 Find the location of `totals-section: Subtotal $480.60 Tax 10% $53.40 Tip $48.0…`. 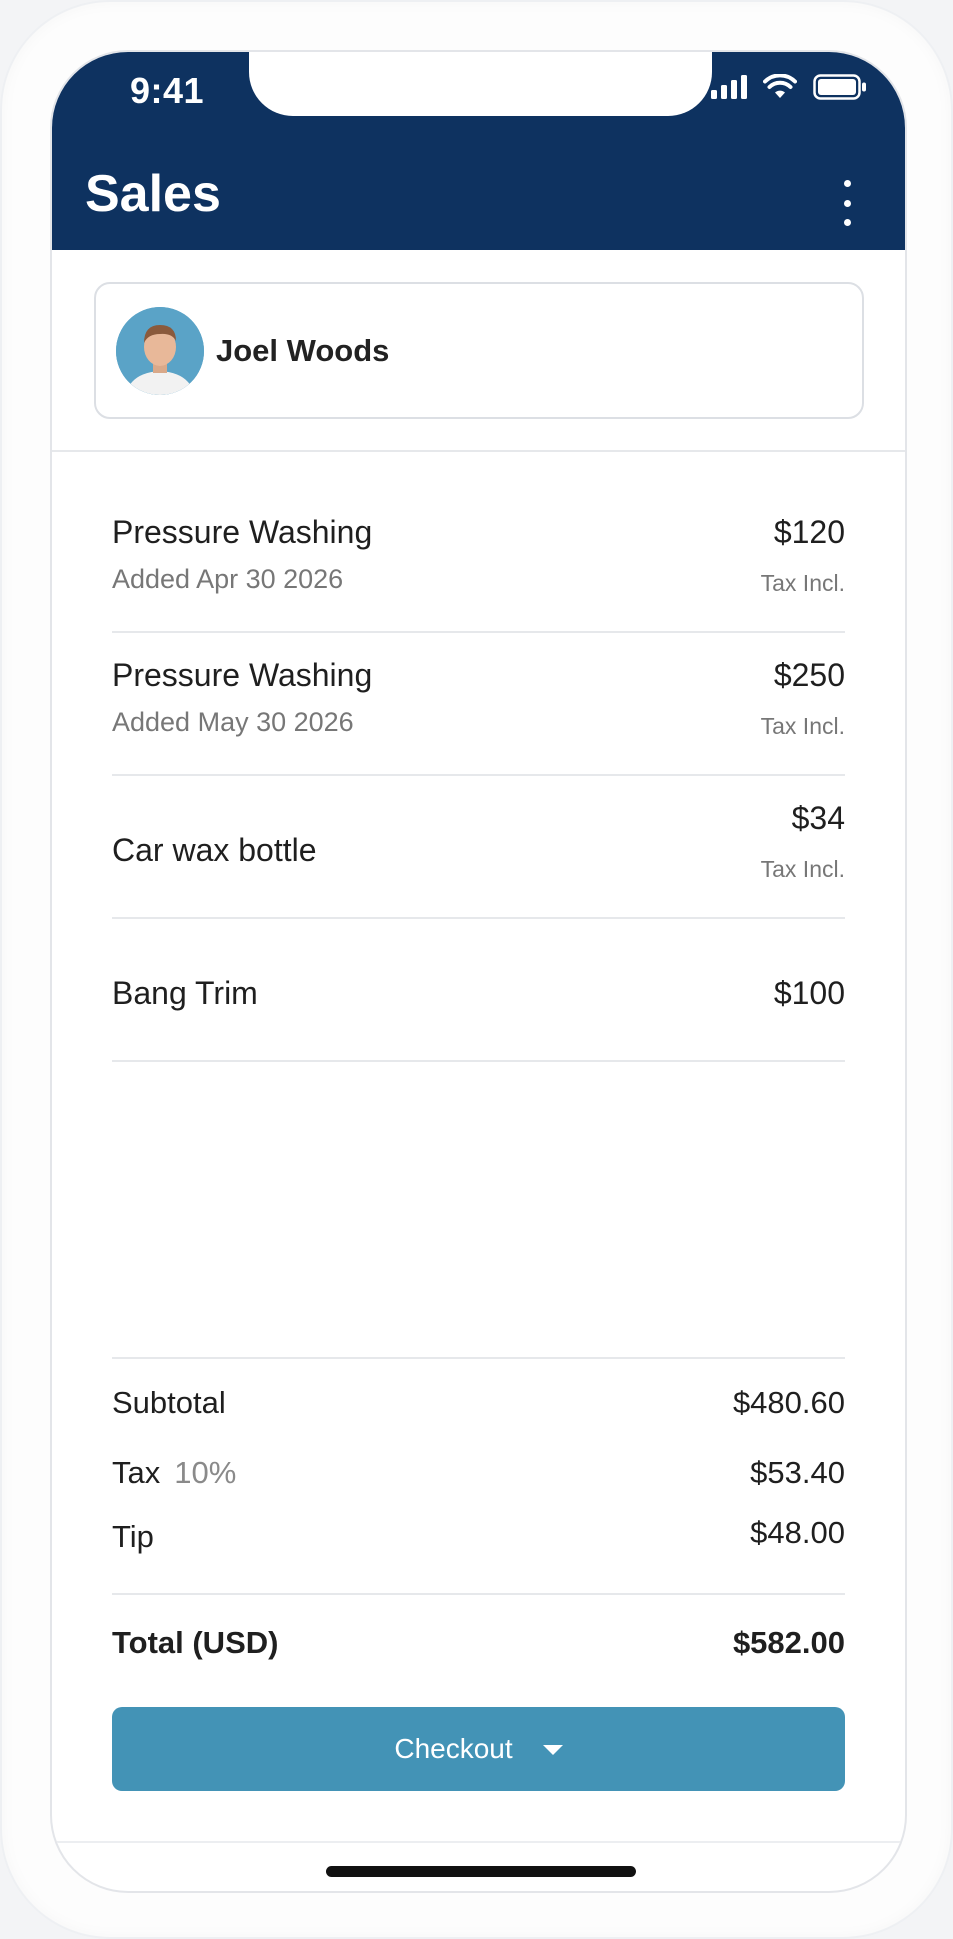

totals-section: Subtotal $480.60 Tax 10% $53.40 Tip $48.0… is located at coordinates (478, 1520).